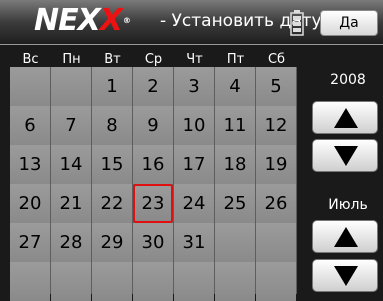 This screenshot has height=301, width=383. What do you see at coordinates (112, 125) in the screenshot?
I see `day-cell: 8` at bounding box center [112, 125].